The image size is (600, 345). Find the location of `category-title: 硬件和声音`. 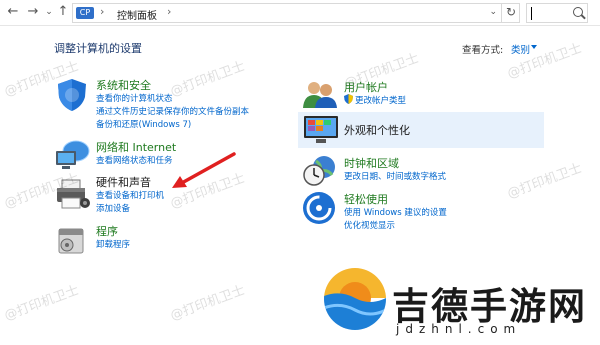

category-title: 硬件和声音 is located at coordinates (123, 182).